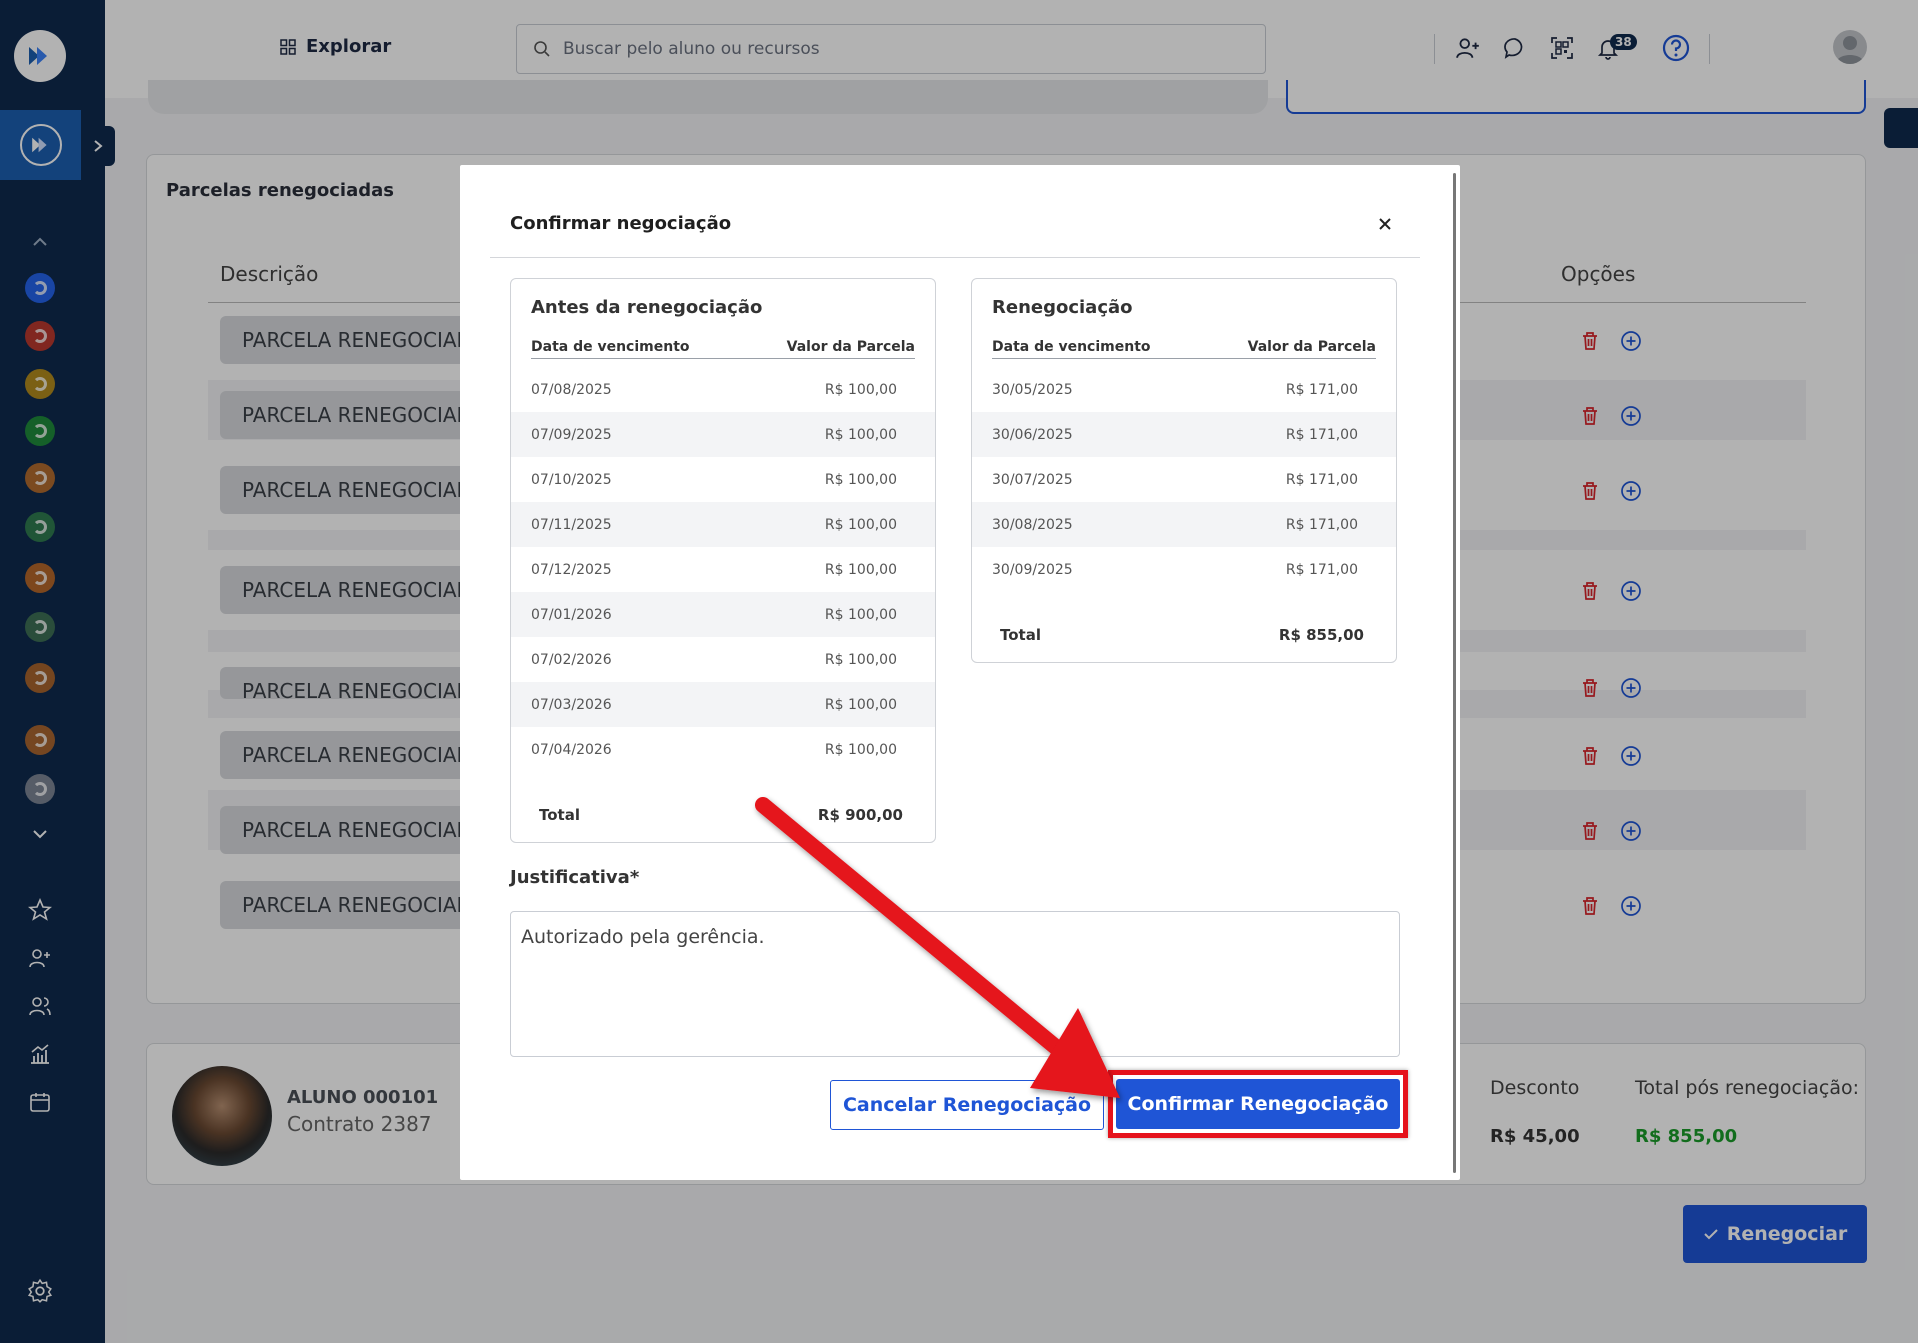  Describe the element at coordinates (1032, 570) in the screenshot. I see `after-row-date: 30/09/2025` at that location.